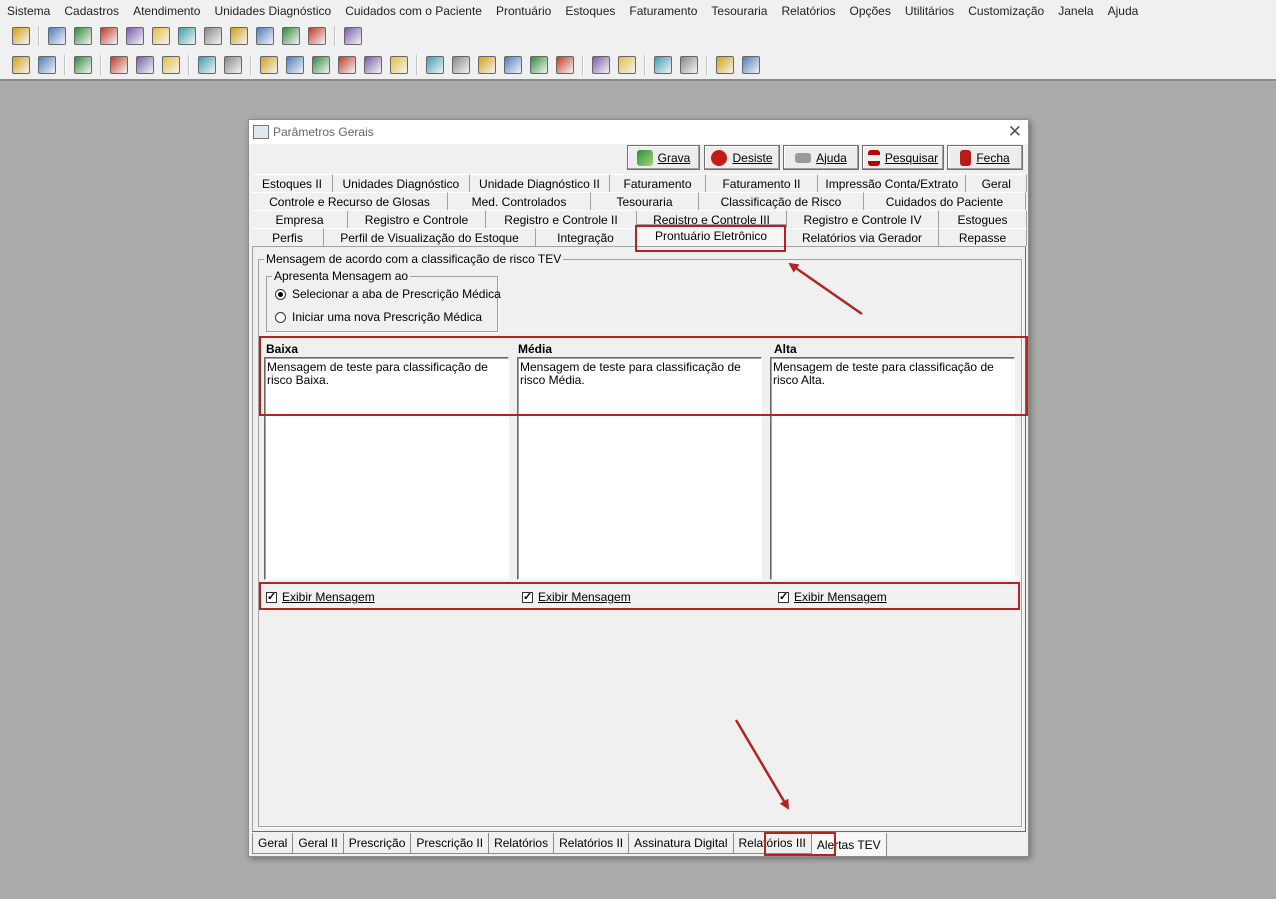 The width and height of the screenshot is (1276, 899). Describe the element at coordinates (825, 289) in the screenshot. I see `arrow-to-prontuario-tab` at that location.